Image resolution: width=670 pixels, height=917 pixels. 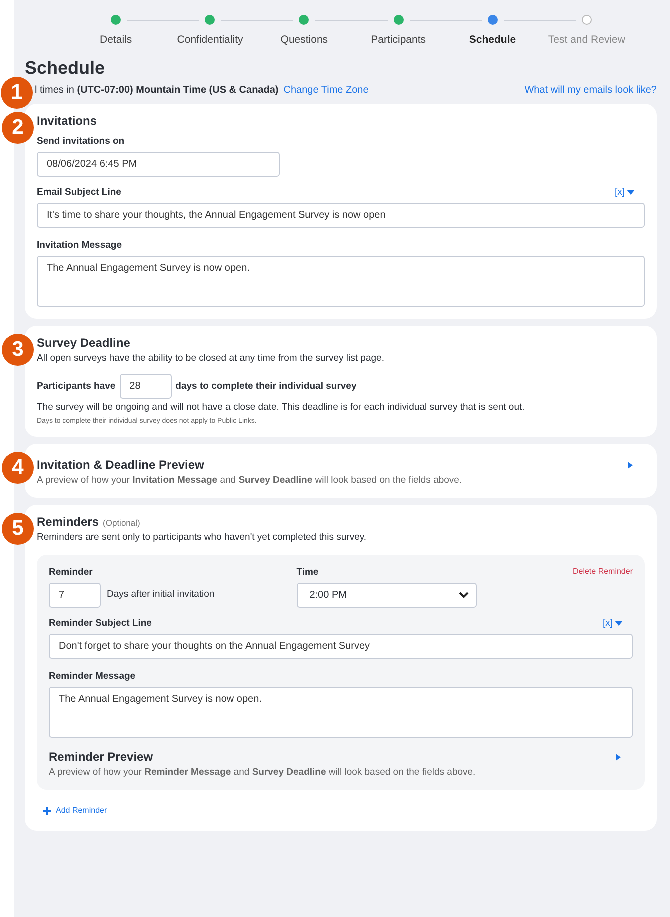 I want to click on field-label: Time, so click(x=308, y=572).